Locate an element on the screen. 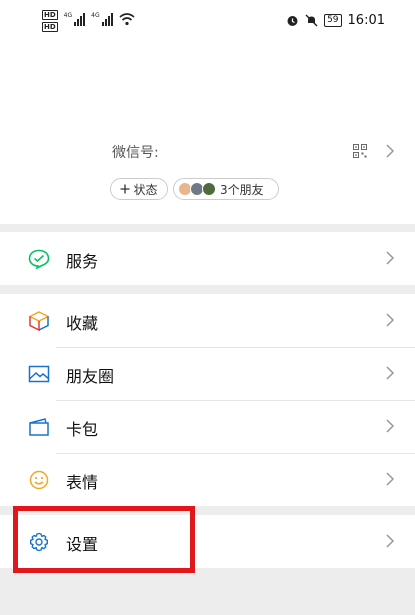 The width and height of the screenshot is (415, 615). cards-label: 卡包 is located at coordinates (82, 429).